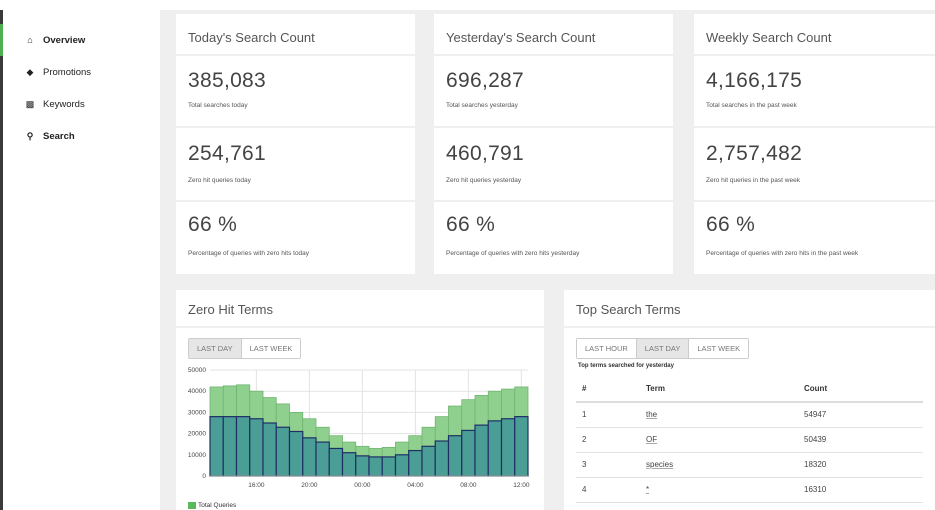 This screenshot has height=510, width=935. What do you see at coordinates (227, 80) in the screenshot?
I see `total-searches-value: 385,083` at bounding box center [227, 80].